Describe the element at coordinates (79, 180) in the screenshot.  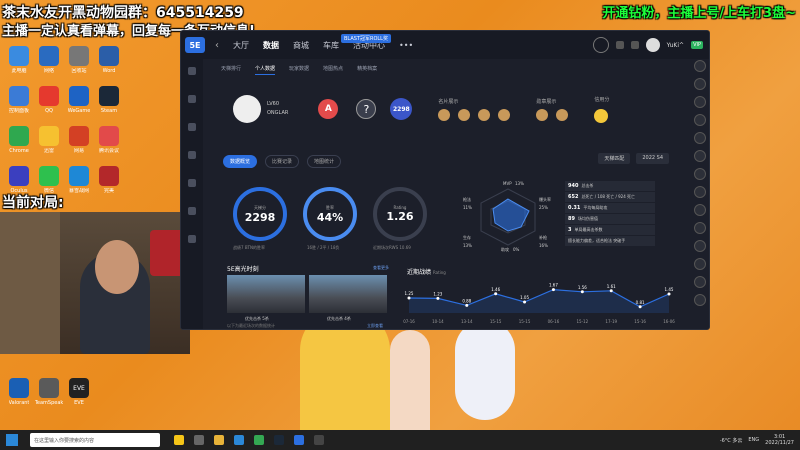
I see `desktop-icon: 暴雪战网` at that location.